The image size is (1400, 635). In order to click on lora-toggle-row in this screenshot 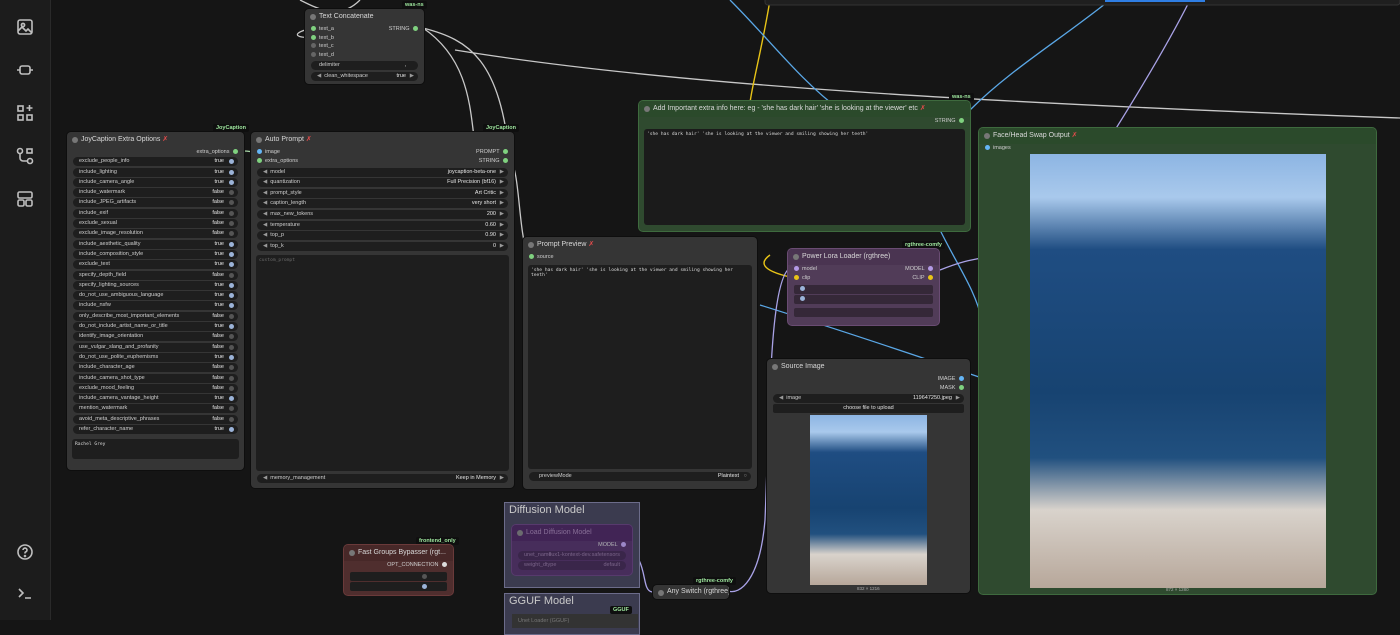, I will do `click(863, 289)`.